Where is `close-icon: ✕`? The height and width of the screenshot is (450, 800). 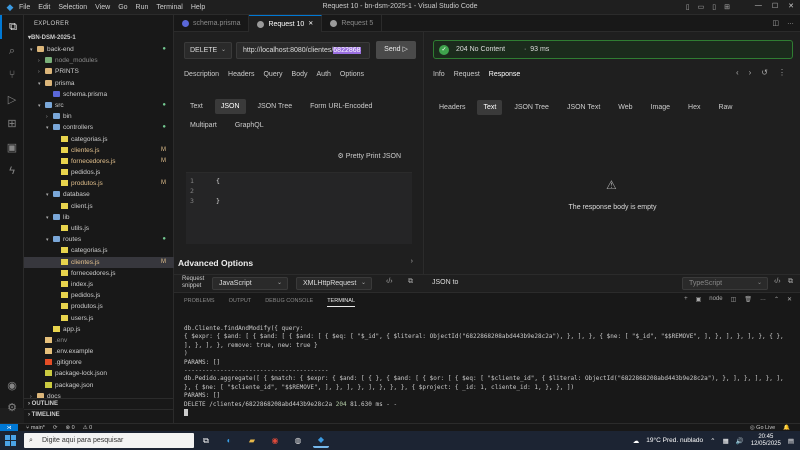 close-icon: ✕ is located at coordinates (310, 24).